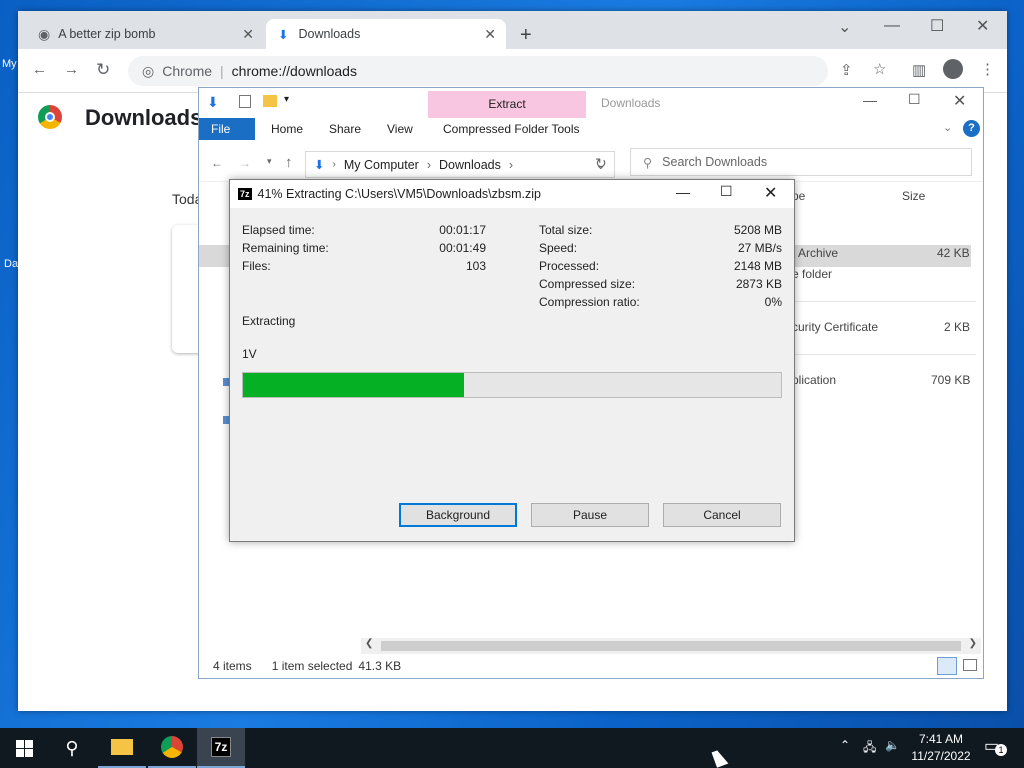 Image resolution: width=1024 pixels, height=768 pixels. I want to click on chrome-logo-icon, so click(50, 117).